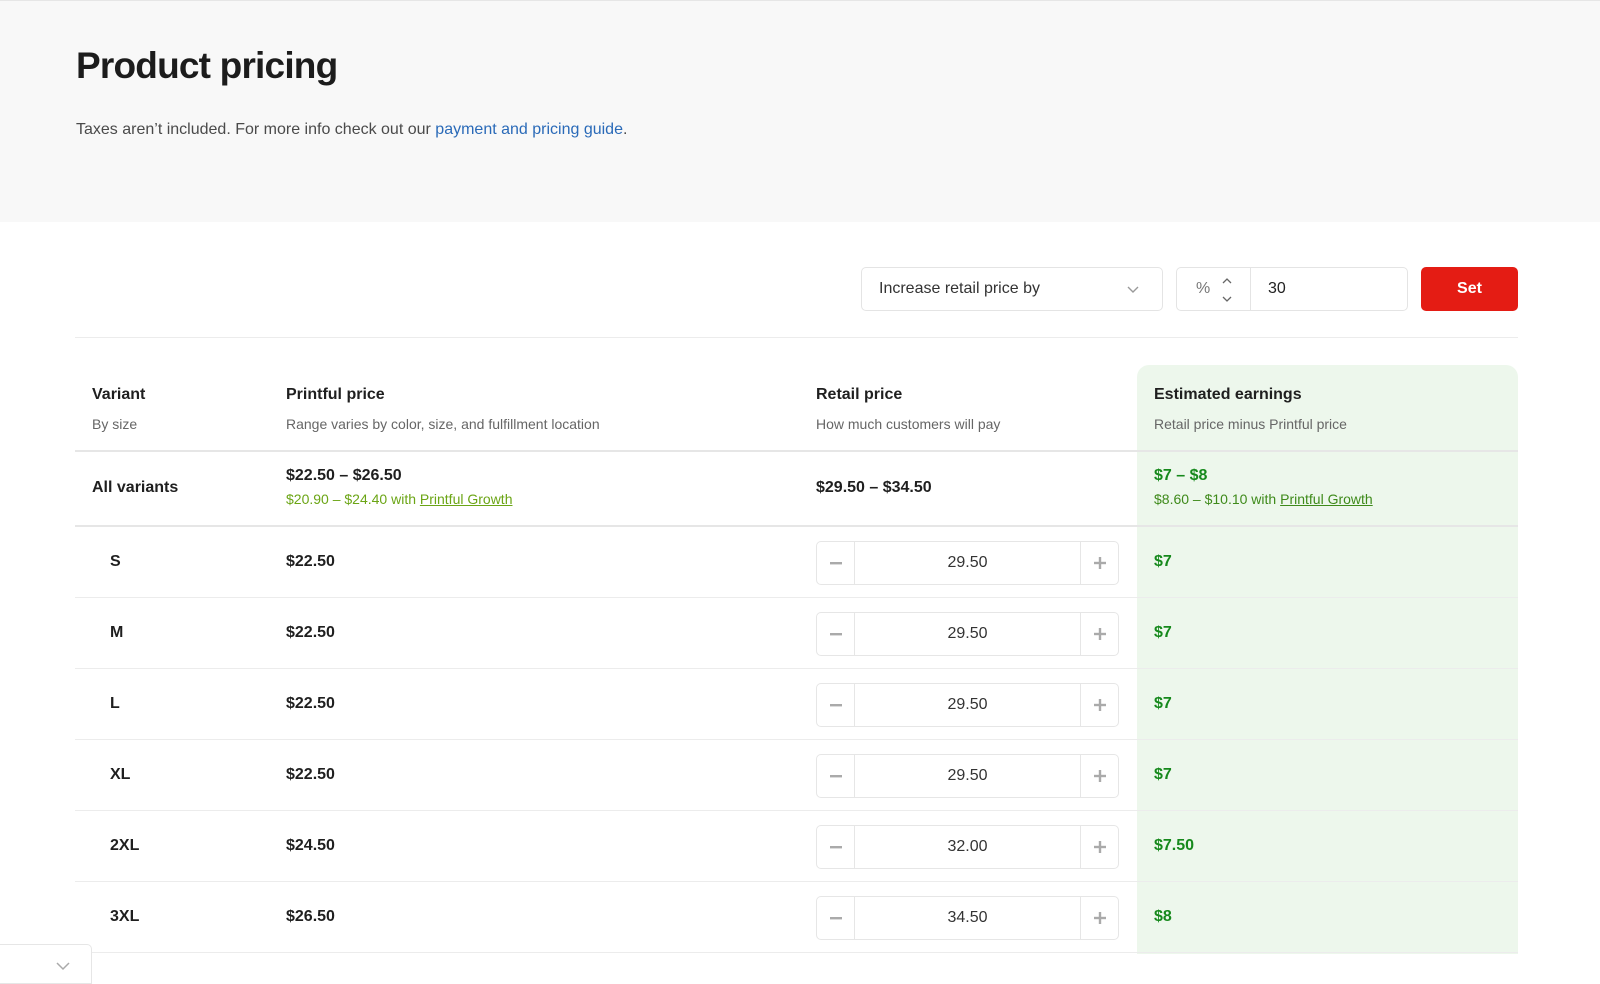 The image size is (1600, 984). Describe the element at coordinates (1469, 289) in the screenshot. I see `set-button: Set` at that location.